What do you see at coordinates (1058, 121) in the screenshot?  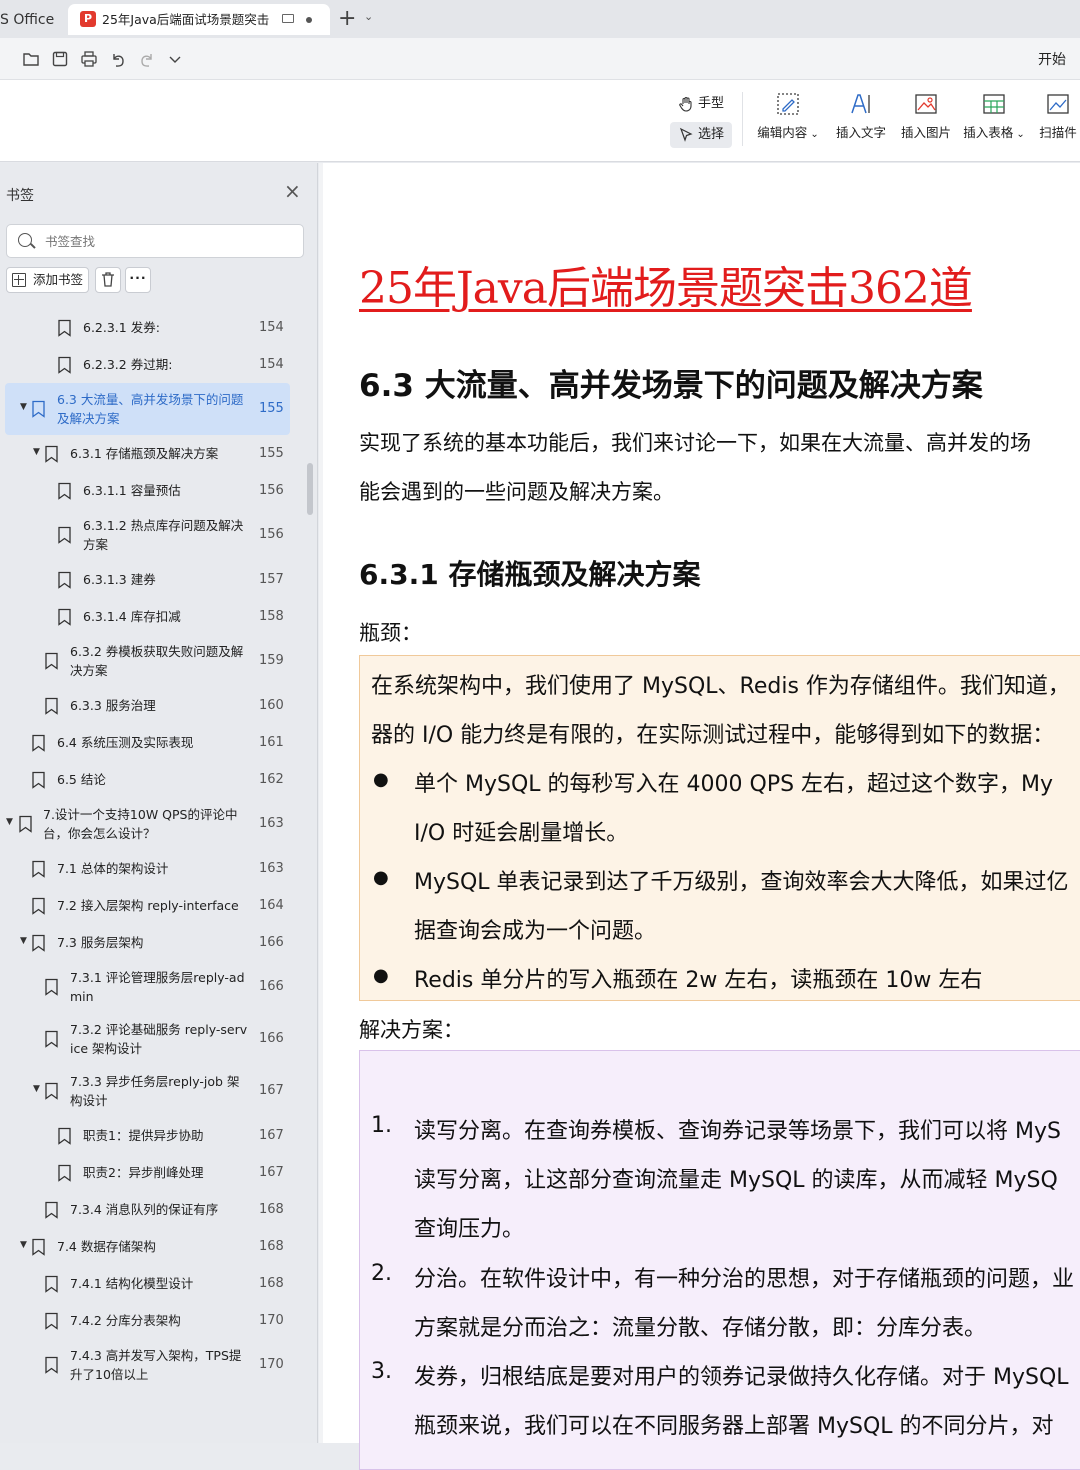 I see `scan-button: 扫描件` at bounding box center [1058, 121].